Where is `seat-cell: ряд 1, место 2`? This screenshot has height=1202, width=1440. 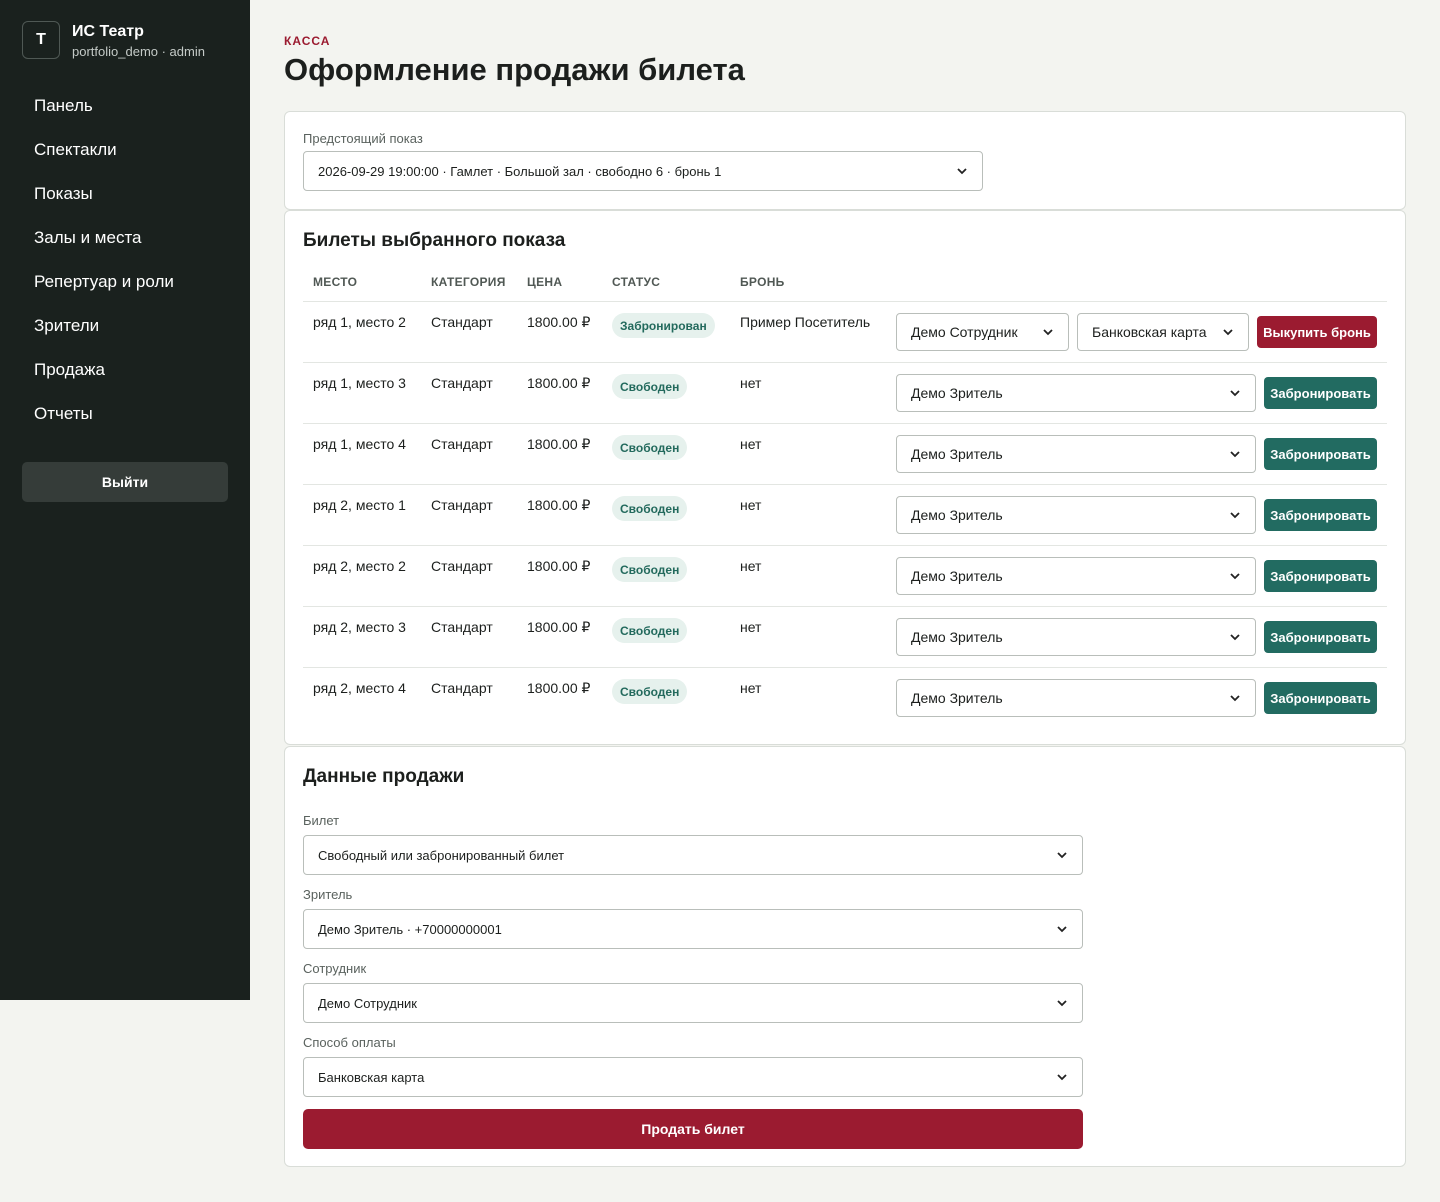 seat-cell: ряд 1, место 2 is located at coordinates (359, 322).